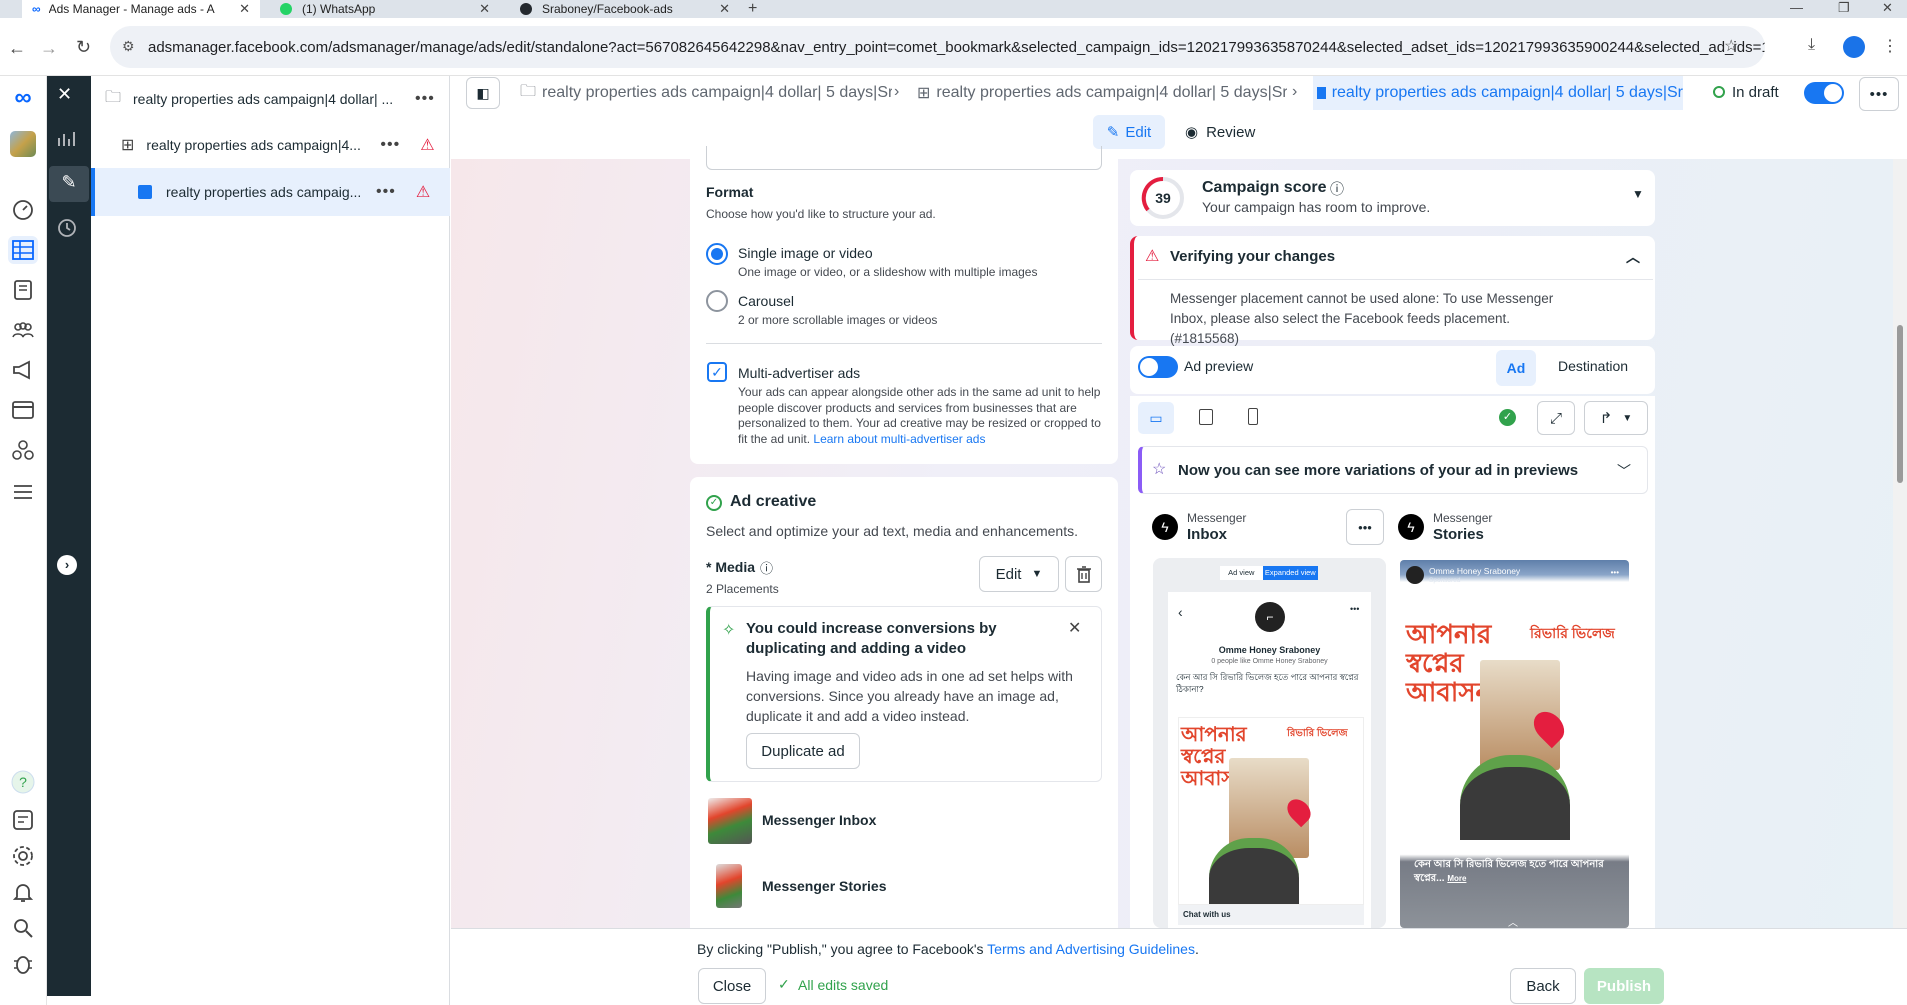 The height and width of the screenshot is (1005, 1907). I want to click on history-clock-icon, so click(67, 228).